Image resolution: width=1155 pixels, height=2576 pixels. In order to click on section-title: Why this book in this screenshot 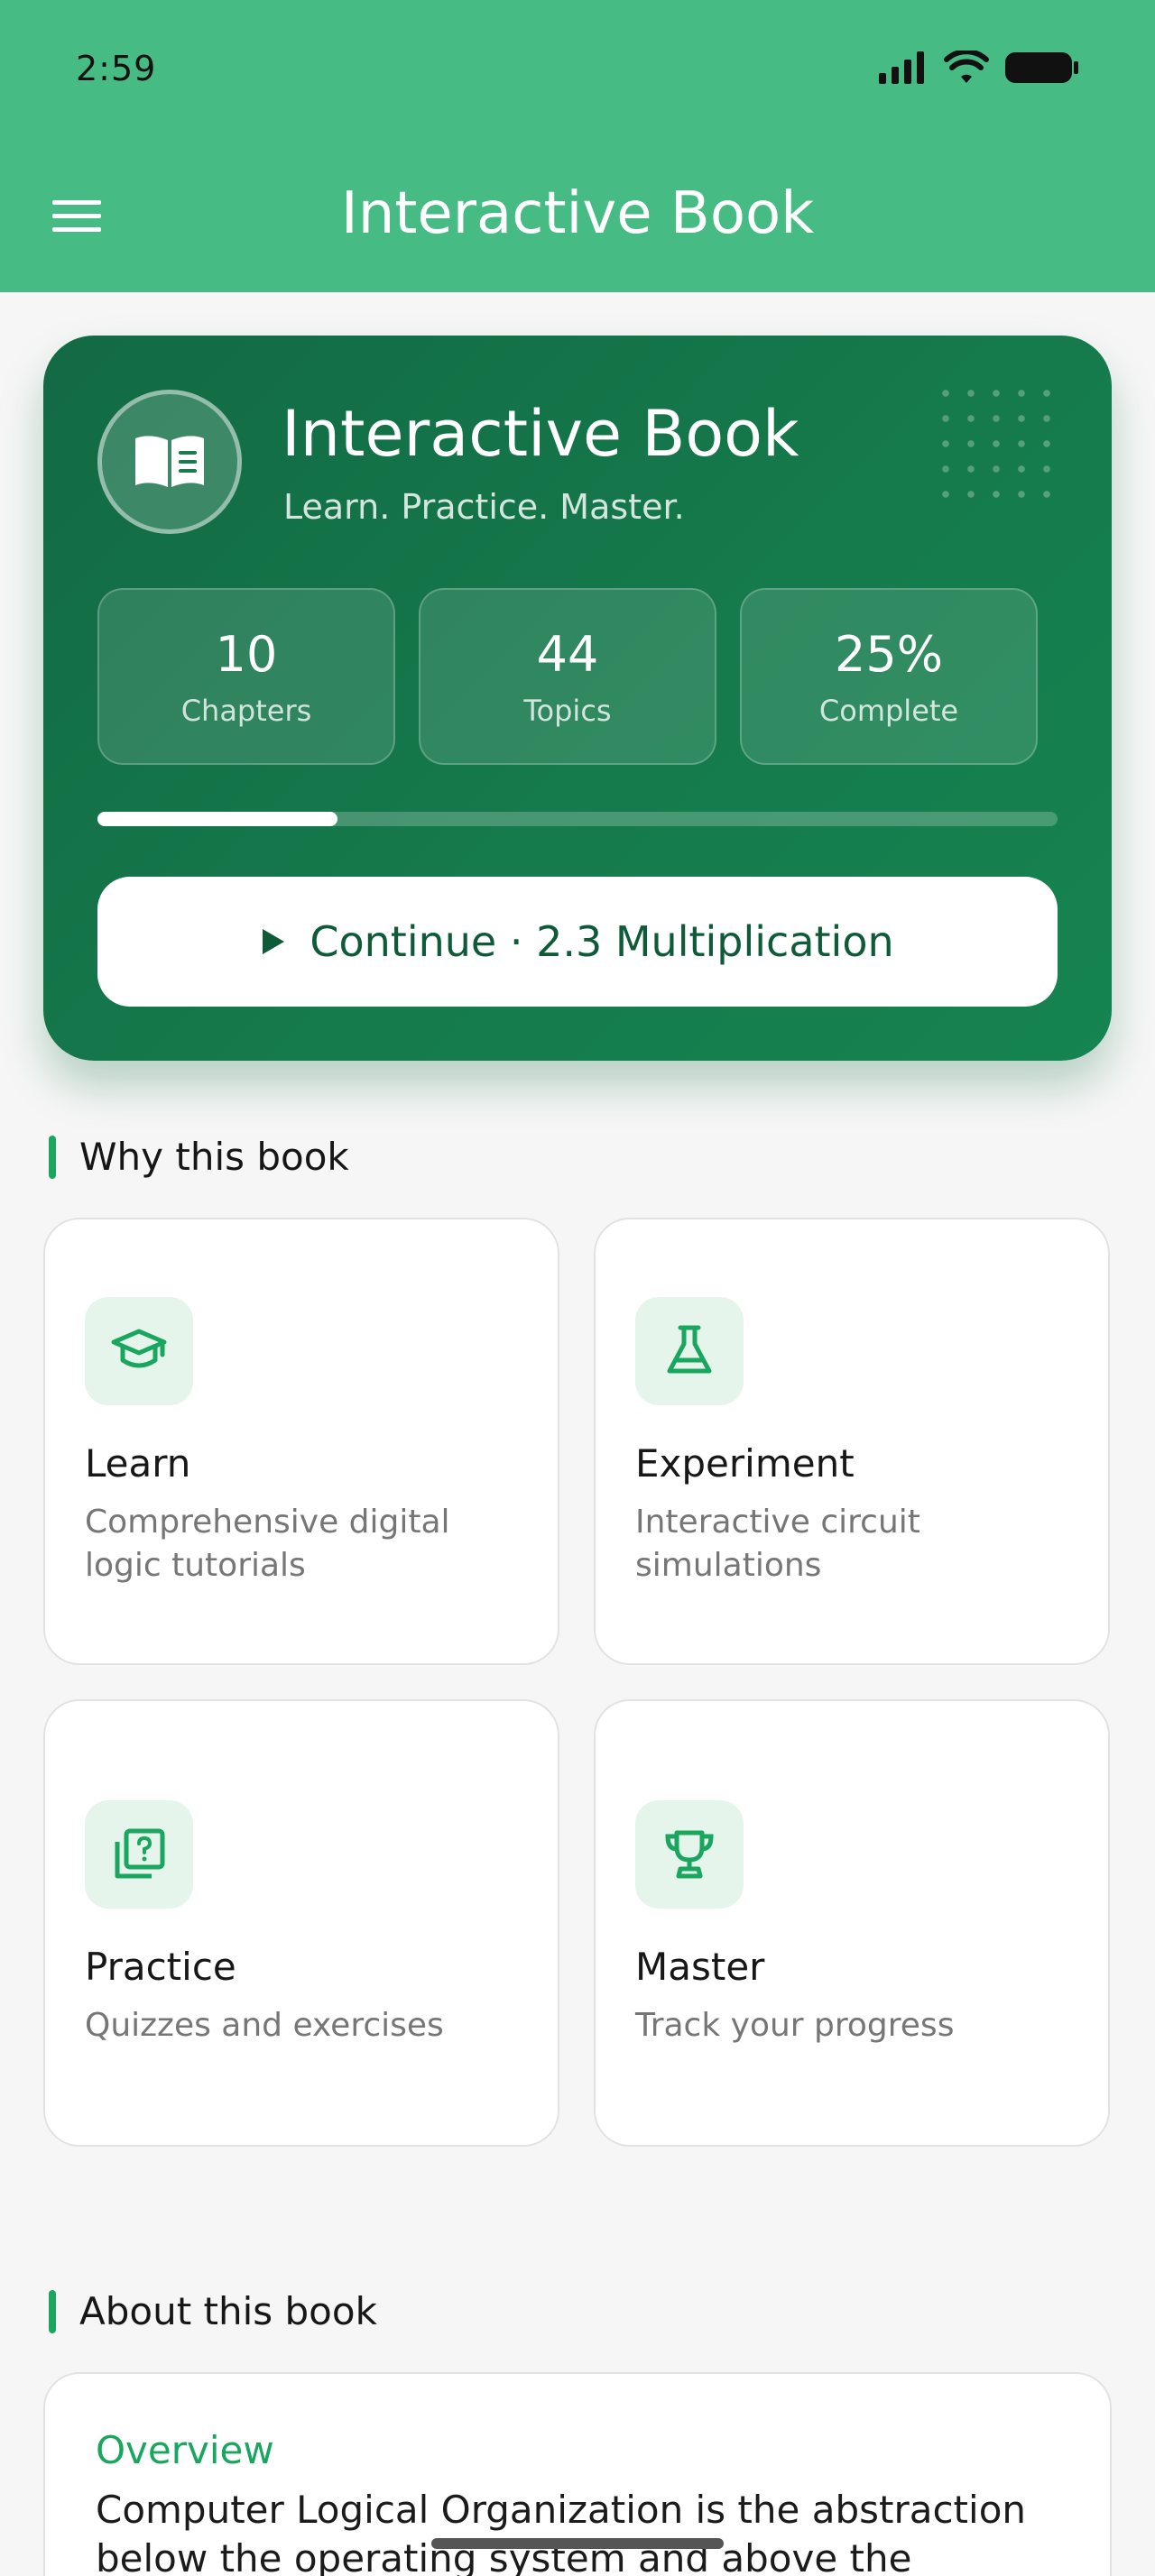, I will do `click(214, 1157)`.